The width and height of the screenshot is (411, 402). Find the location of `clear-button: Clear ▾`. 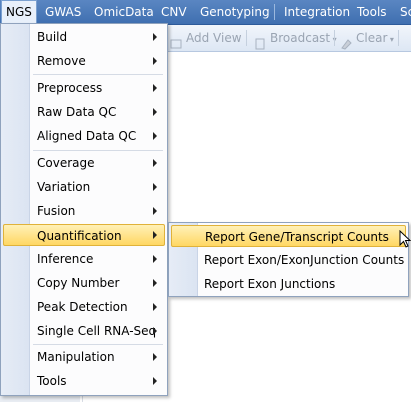

clear-button: Clear ▾ is located at coordinates (367, 38).